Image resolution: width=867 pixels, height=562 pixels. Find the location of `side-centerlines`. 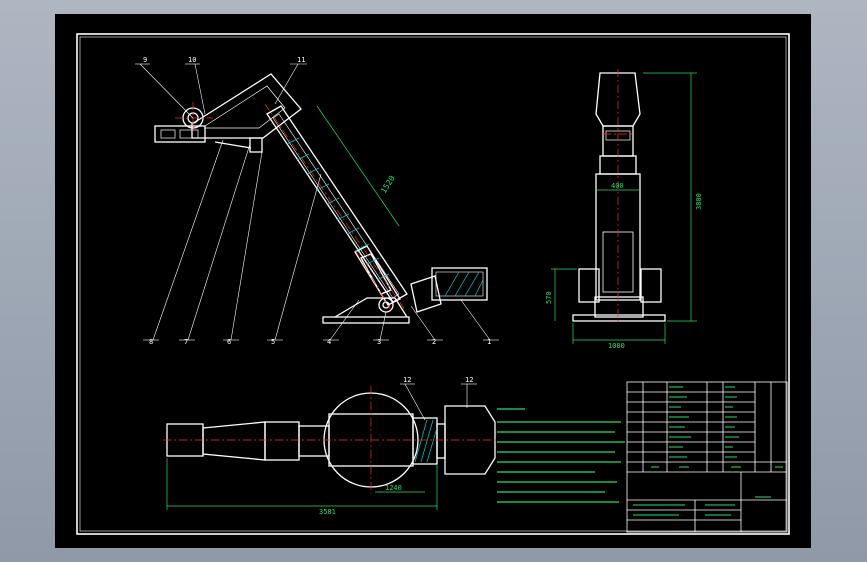

side-centerlines is located at coordinates (290, 206).